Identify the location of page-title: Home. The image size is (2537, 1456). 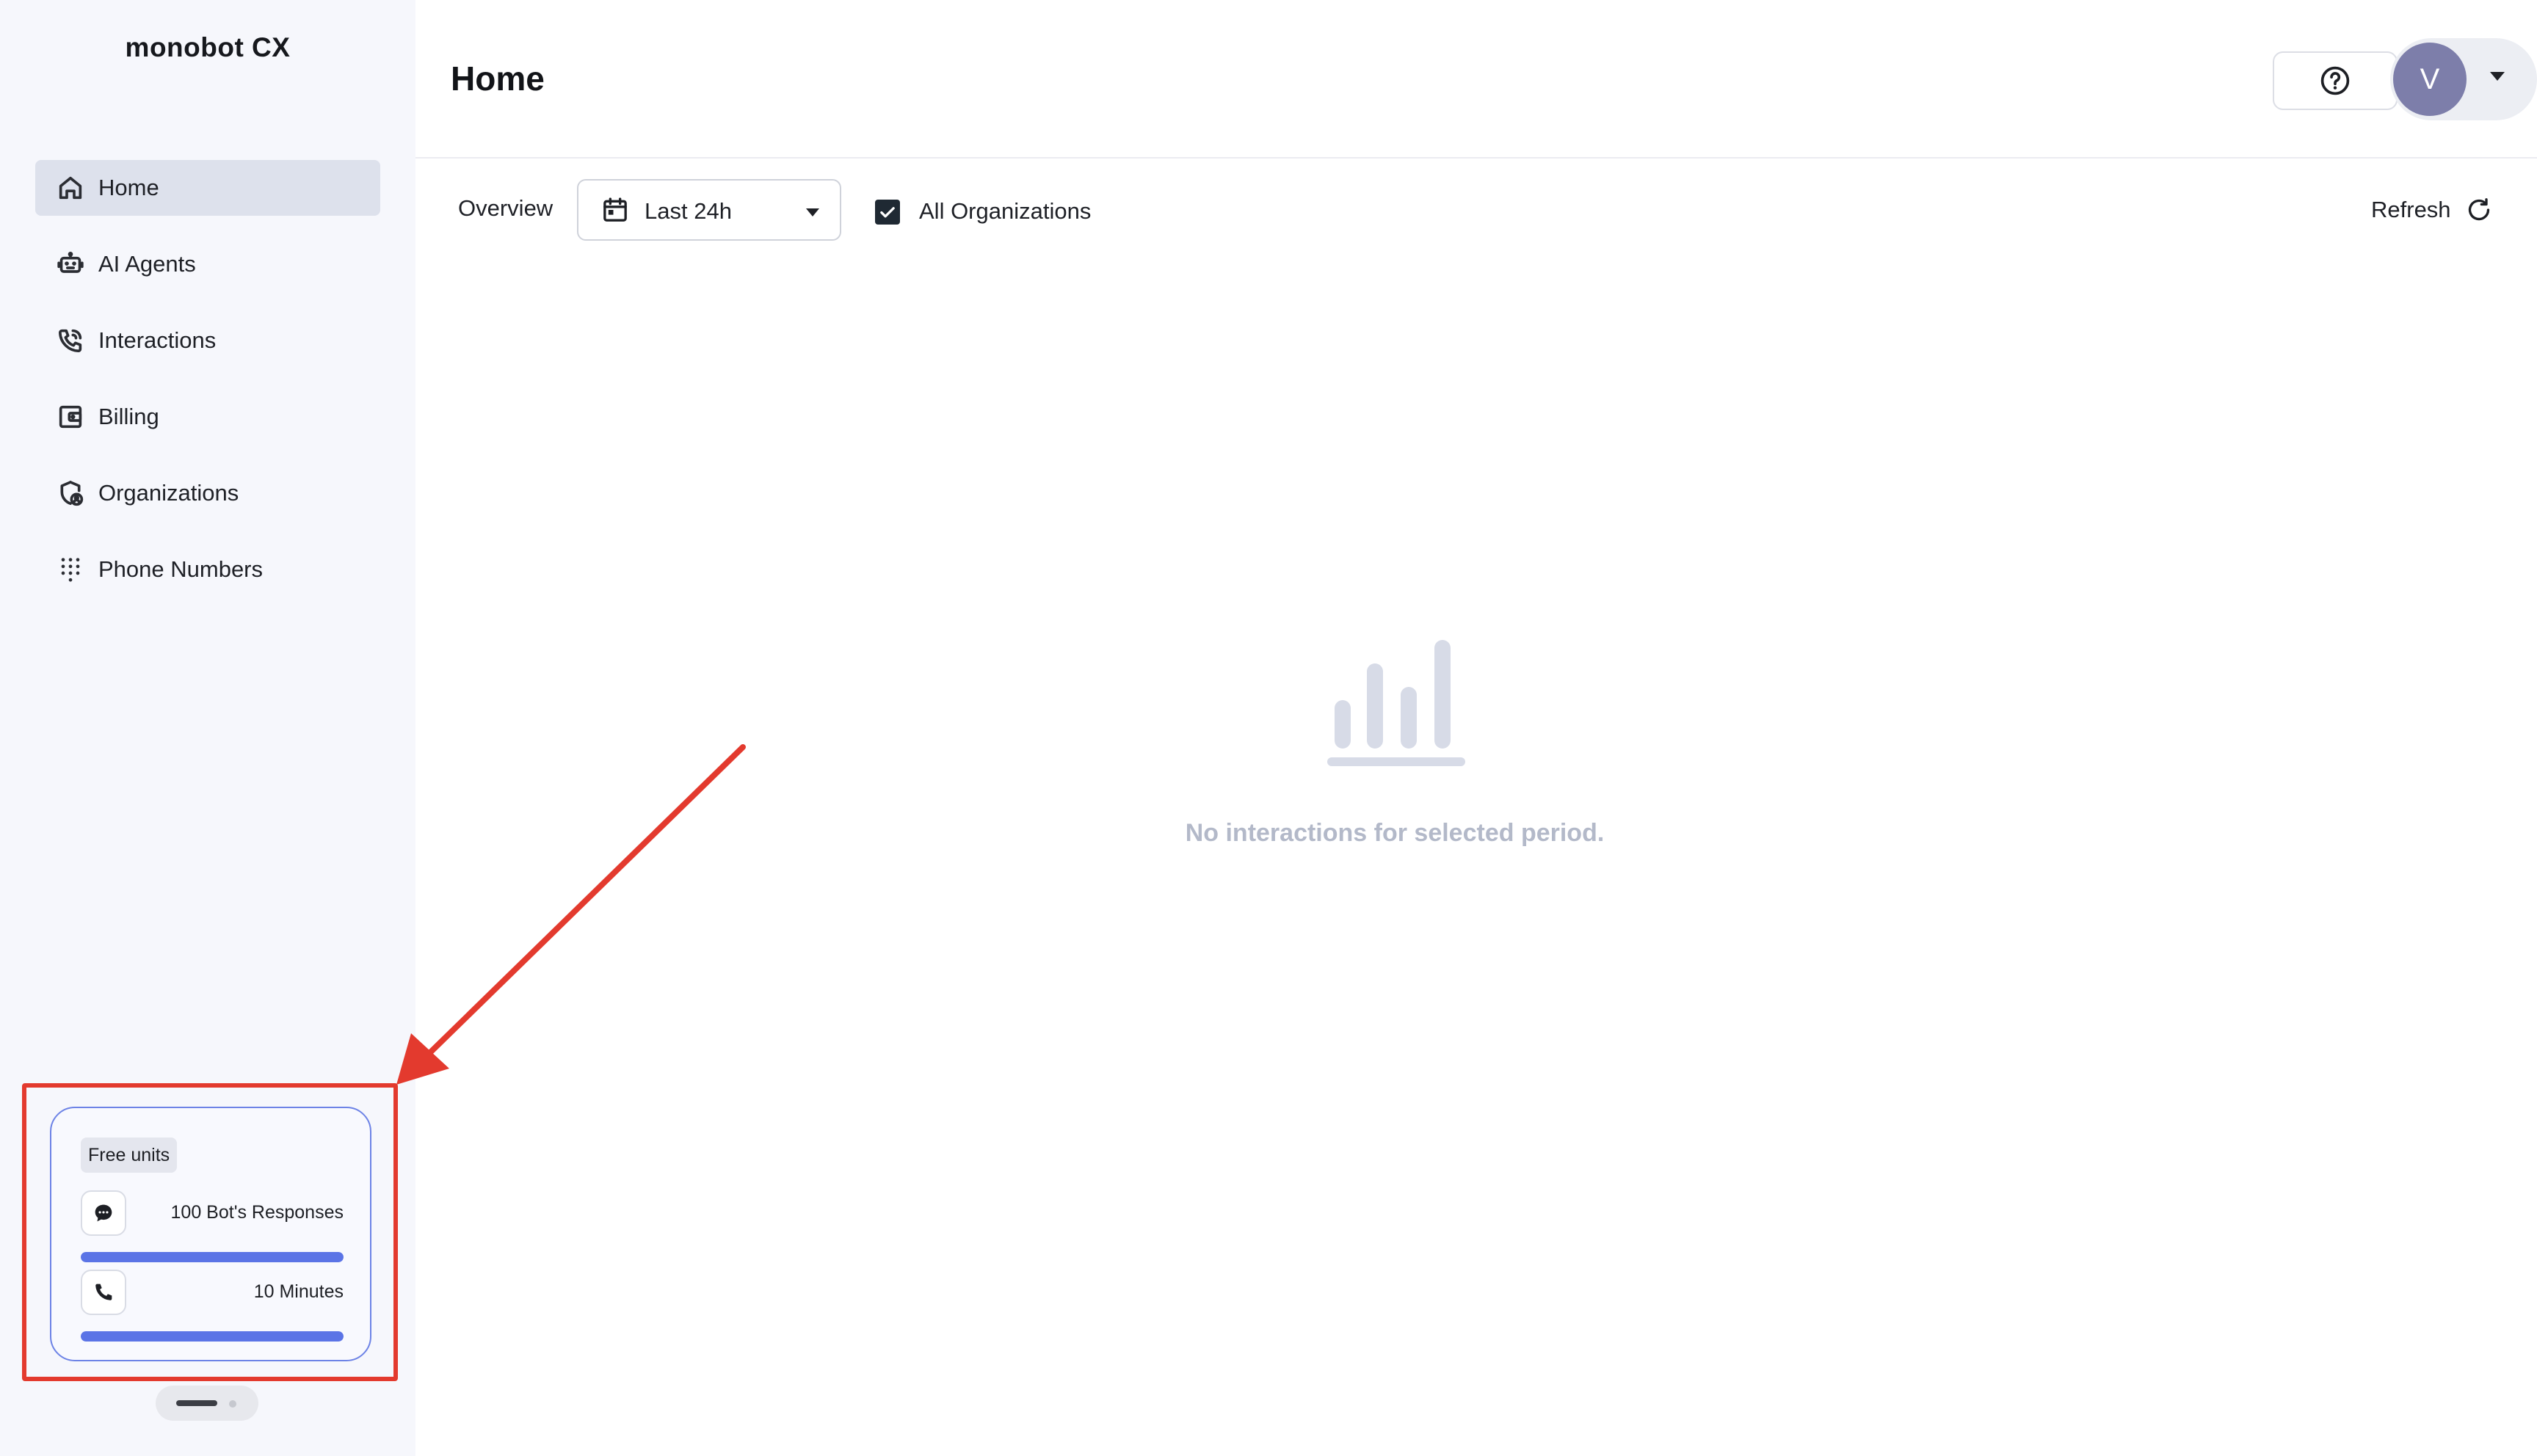
(498, 78).